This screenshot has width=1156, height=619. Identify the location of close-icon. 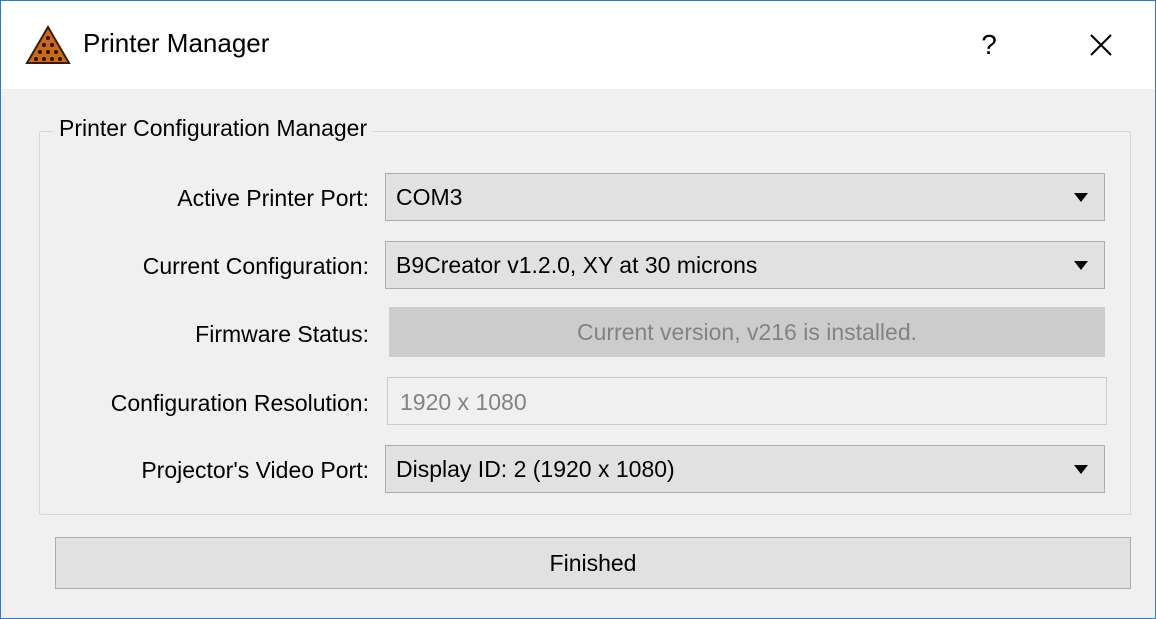
(1101, 45).